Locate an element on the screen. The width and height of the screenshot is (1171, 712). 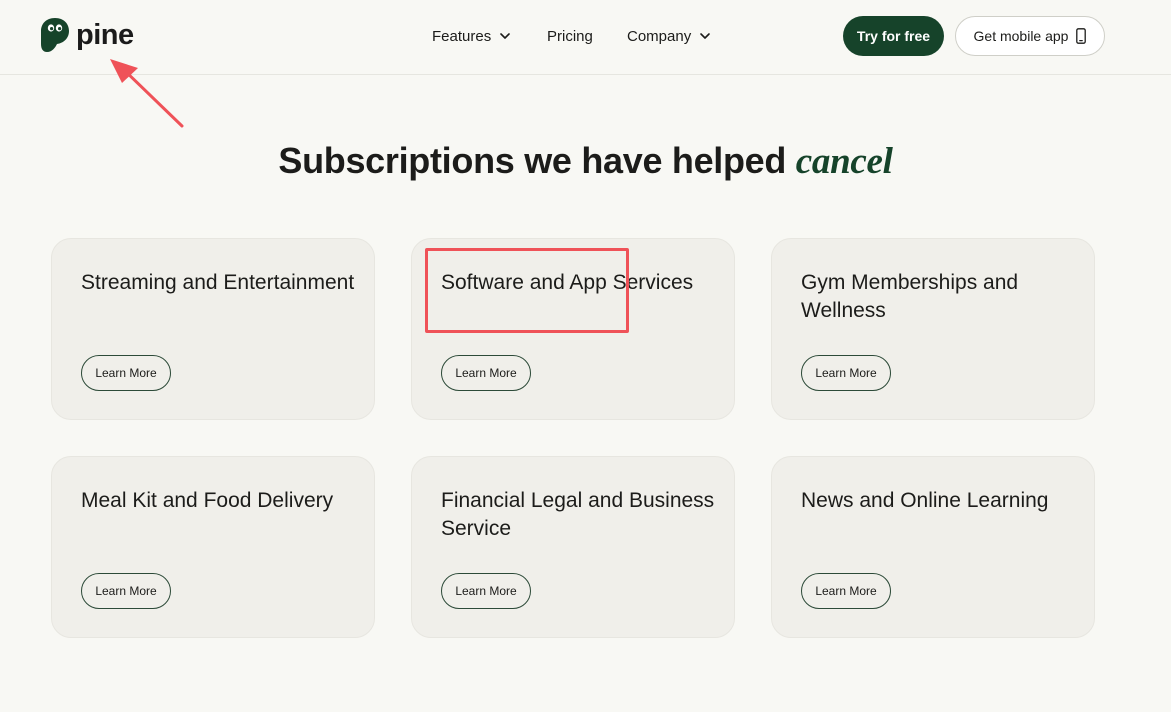
get-mobile-app-label: Get mobile app is located at coordinates (1021, 36).